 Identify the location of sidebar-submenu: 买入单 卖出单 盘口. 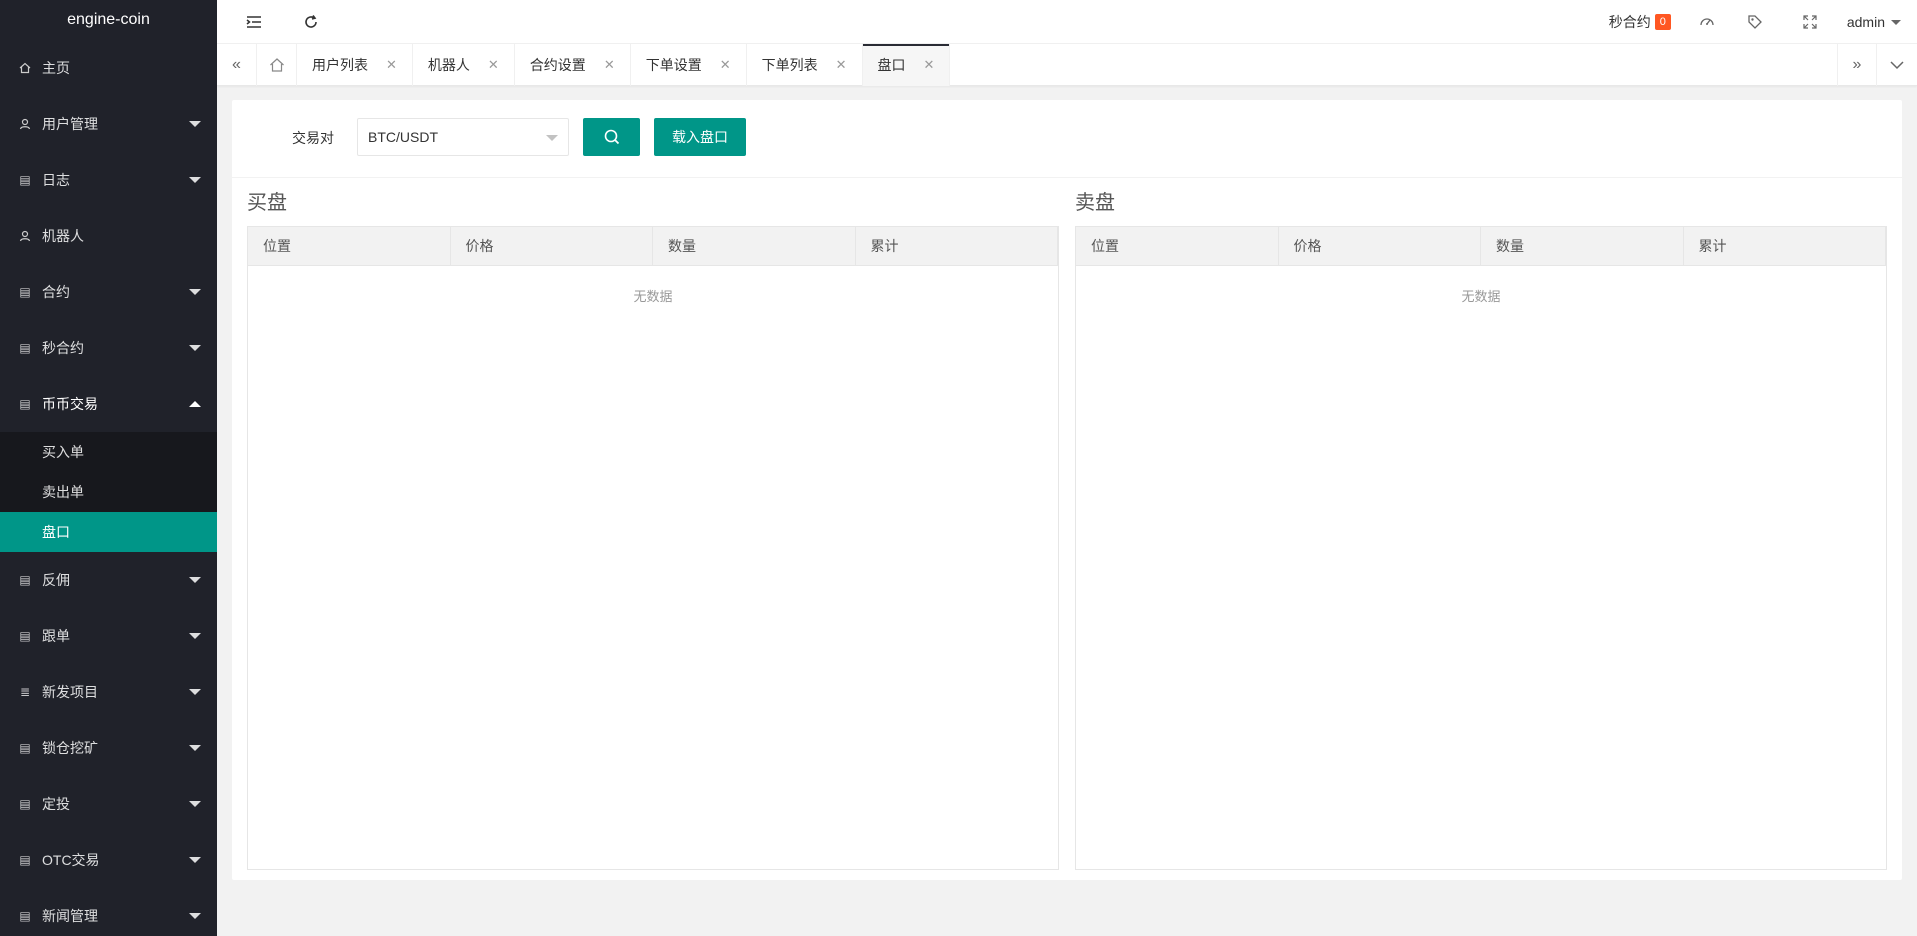
(108, 492).